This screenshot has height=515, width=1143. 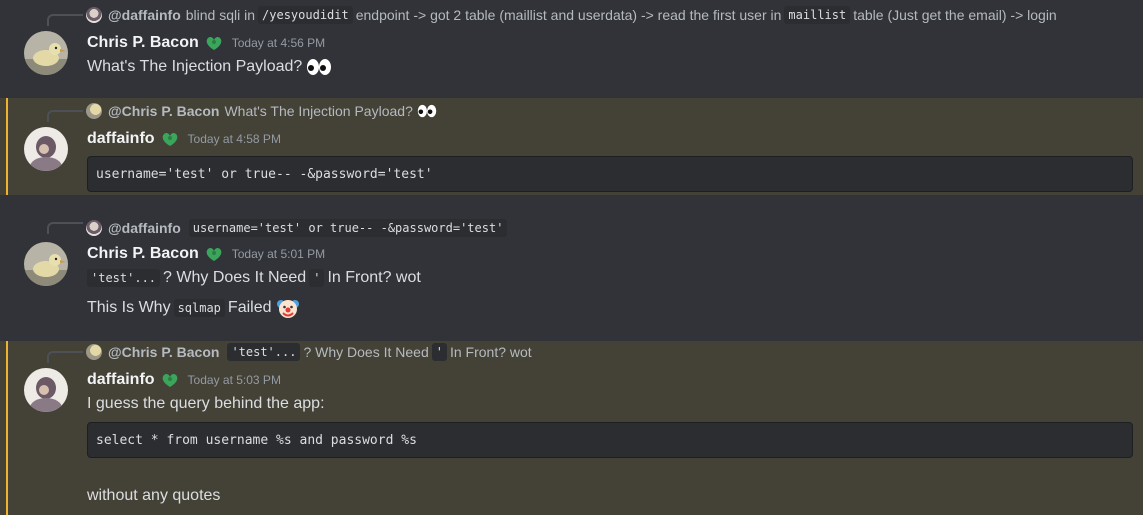 I want to click on inline-code: sqlmap, so click(x=199, y=308).